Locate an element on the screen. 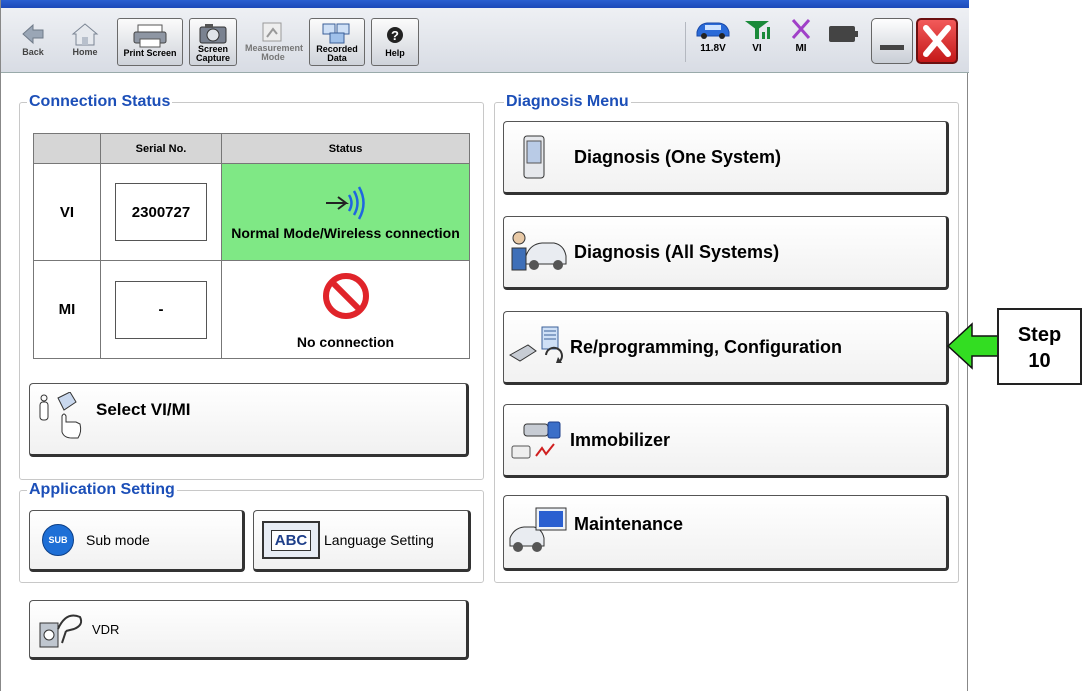 The height and width of the screenshot is (691, 1088). status-cell-mi: No connection is located at coordinates (345, 309).